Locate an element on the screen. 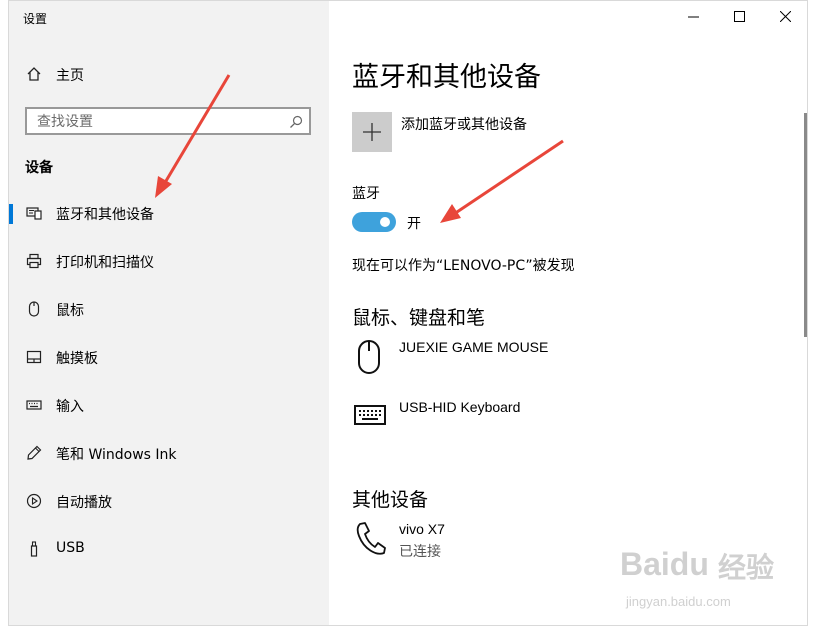 This screenshot has width=816, height=640. keyboard-icon is located at coordinates (34, 405).